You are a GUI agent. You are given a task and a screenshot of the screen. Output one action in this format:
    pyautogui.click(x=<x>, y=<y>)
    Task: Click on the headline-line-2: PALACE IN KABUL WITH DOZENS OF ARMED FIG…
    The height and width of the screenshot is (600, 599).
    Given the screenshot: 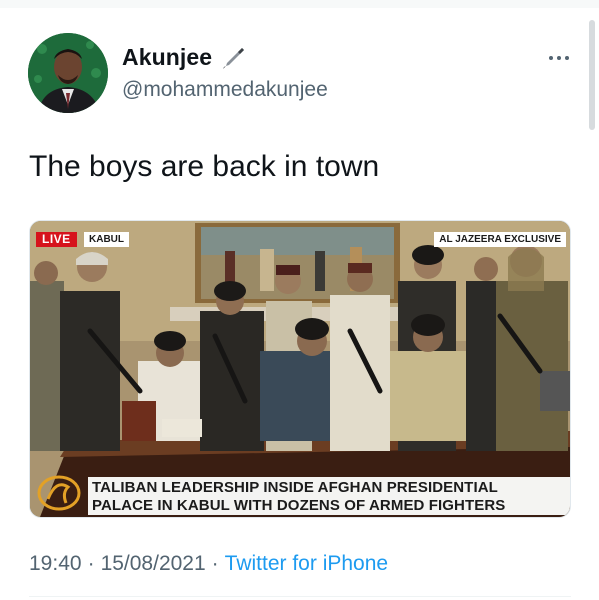 What is the action you would take?
    pyautogui.click(x=299, y=505)
    